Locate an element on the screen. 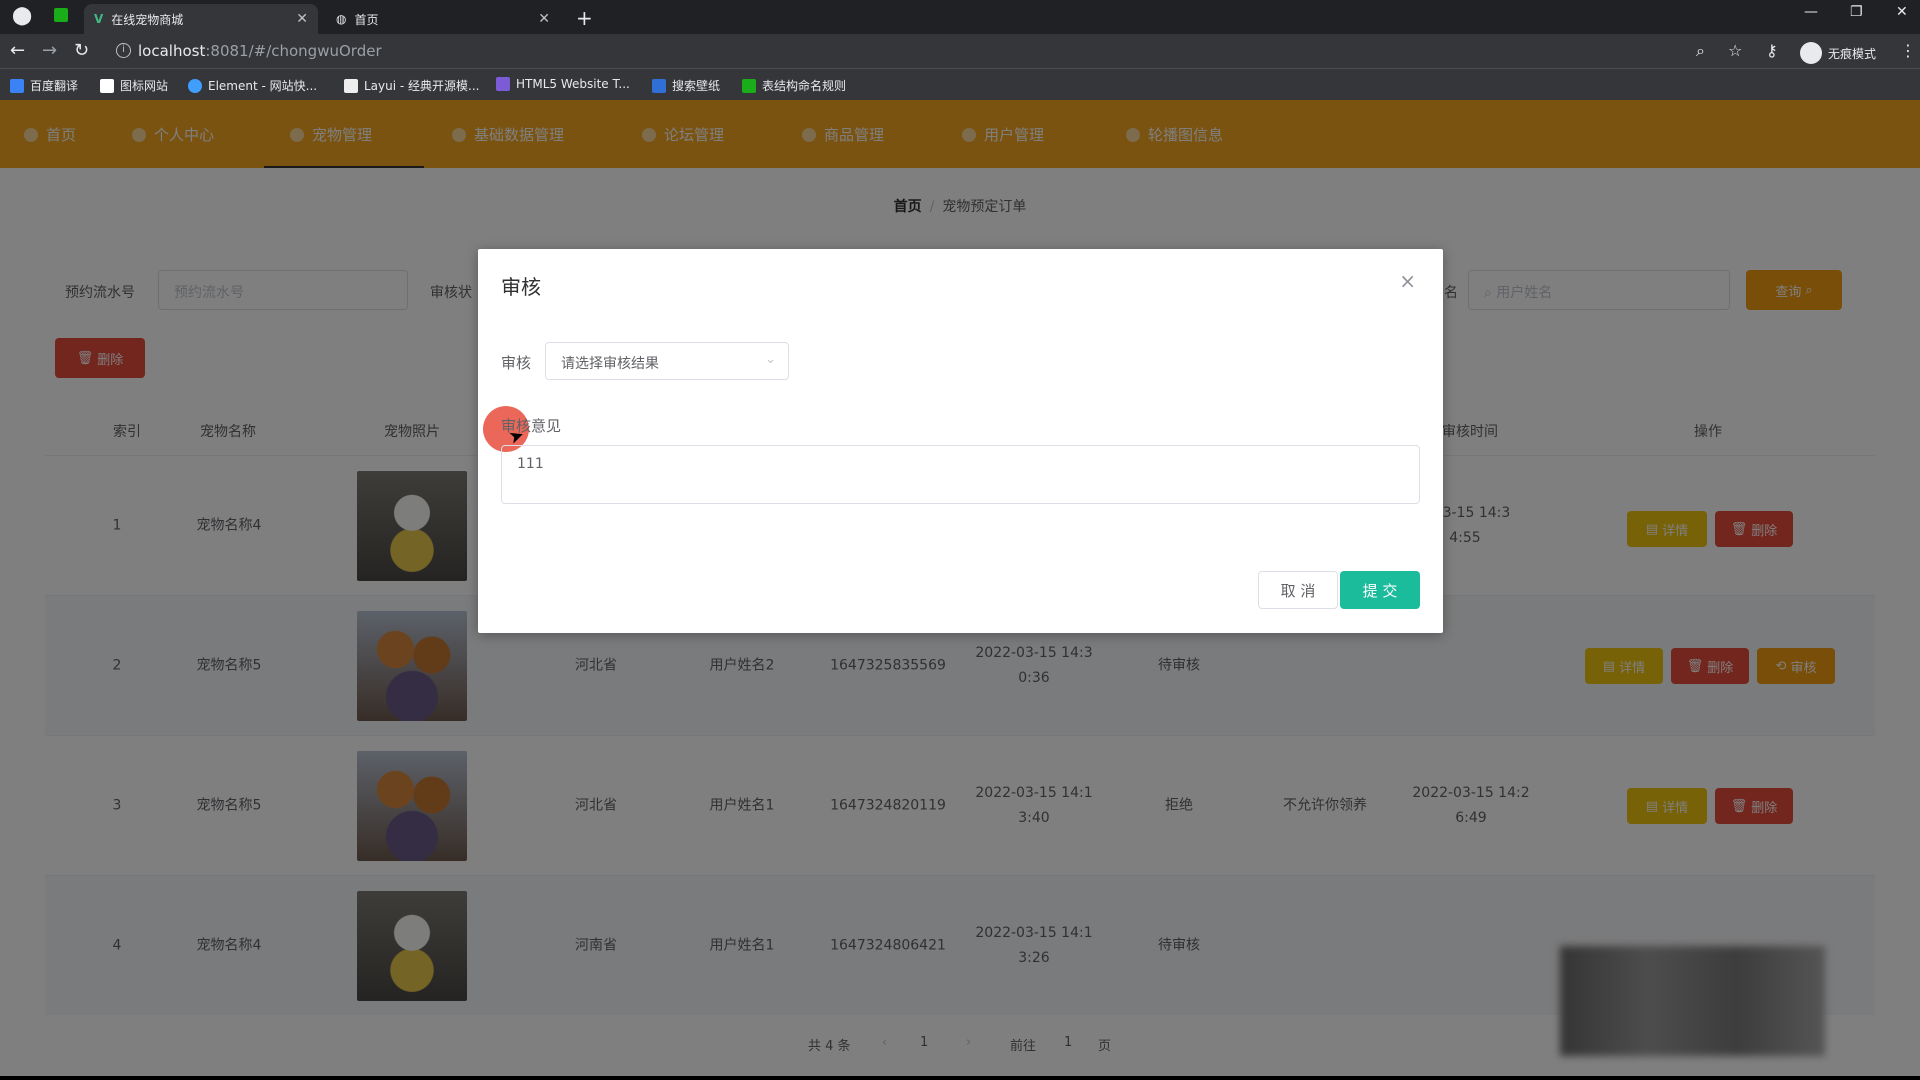 The width and height of the screenshot is (1920, 1080). tab-inactive: ◍ 首页 ✕ is located at coordinates (443, 19).